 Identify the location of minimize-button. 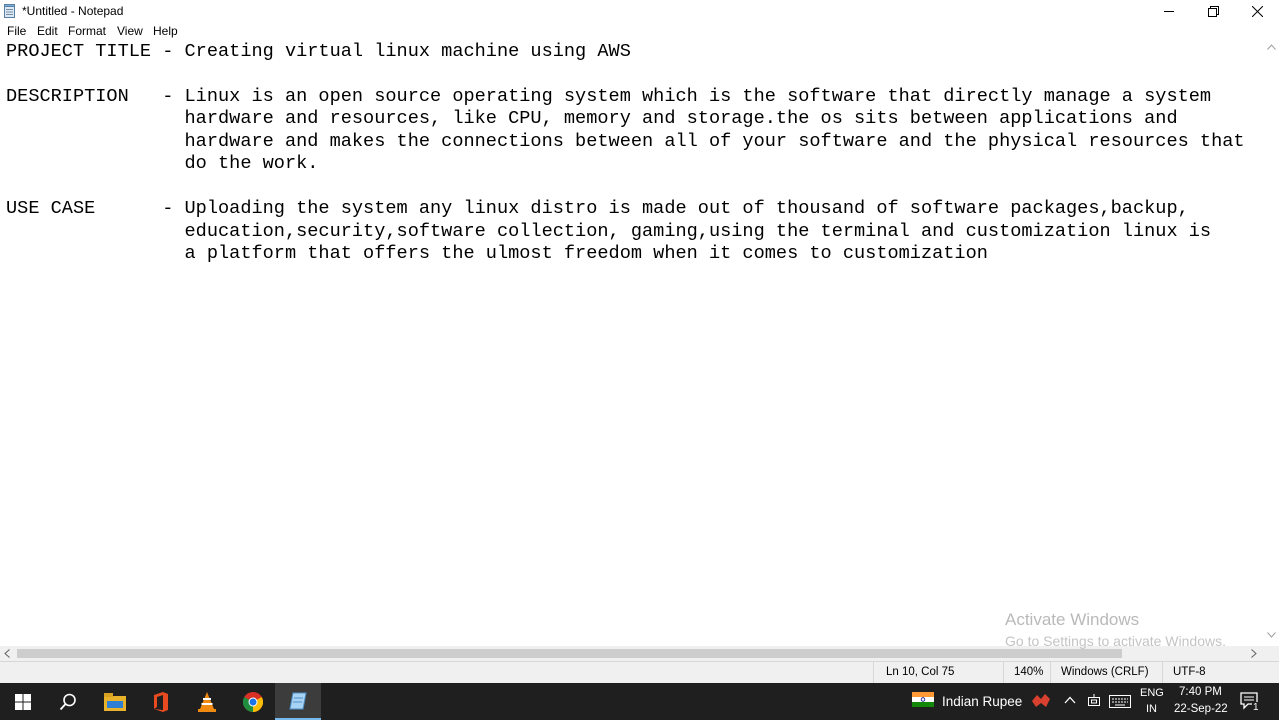
(1169, 11).